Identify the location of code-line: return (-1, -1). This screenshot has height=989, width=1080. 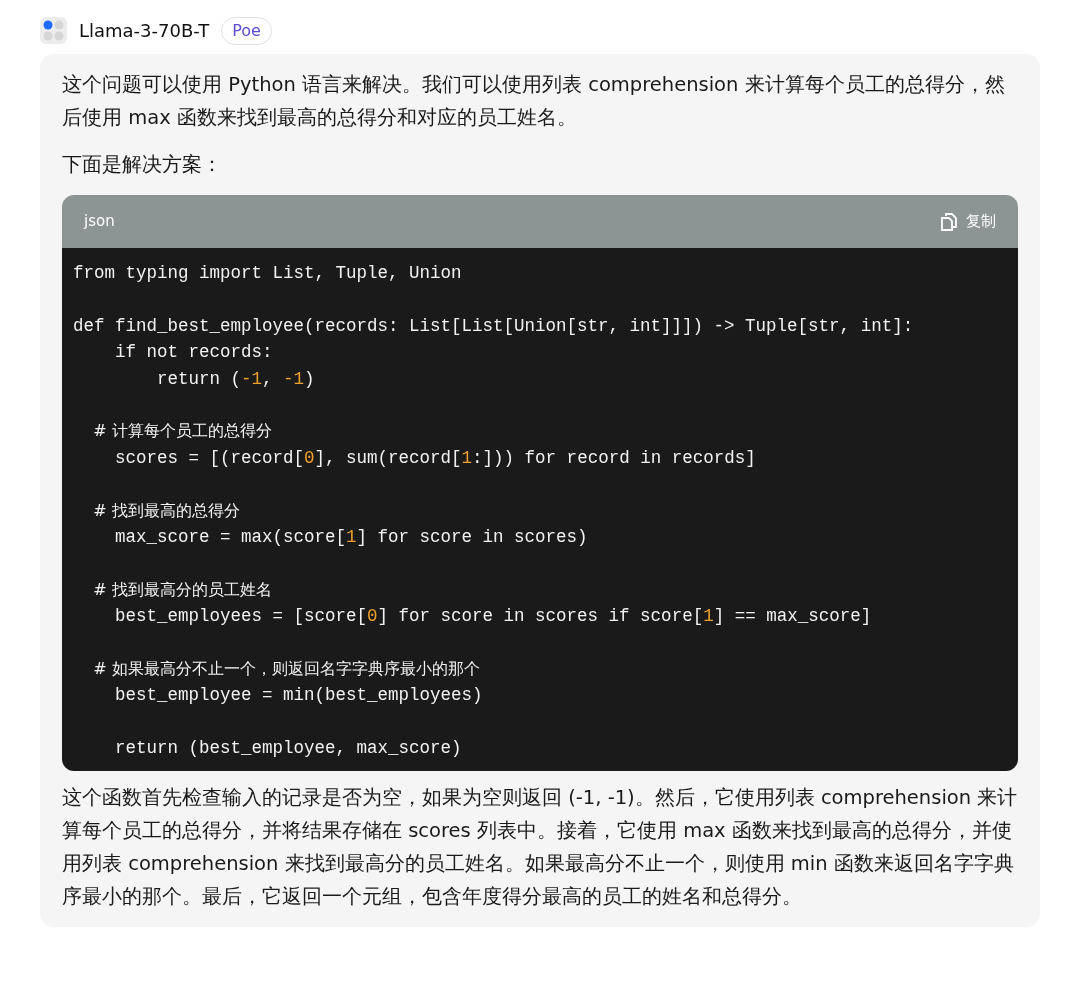
(236, 379).